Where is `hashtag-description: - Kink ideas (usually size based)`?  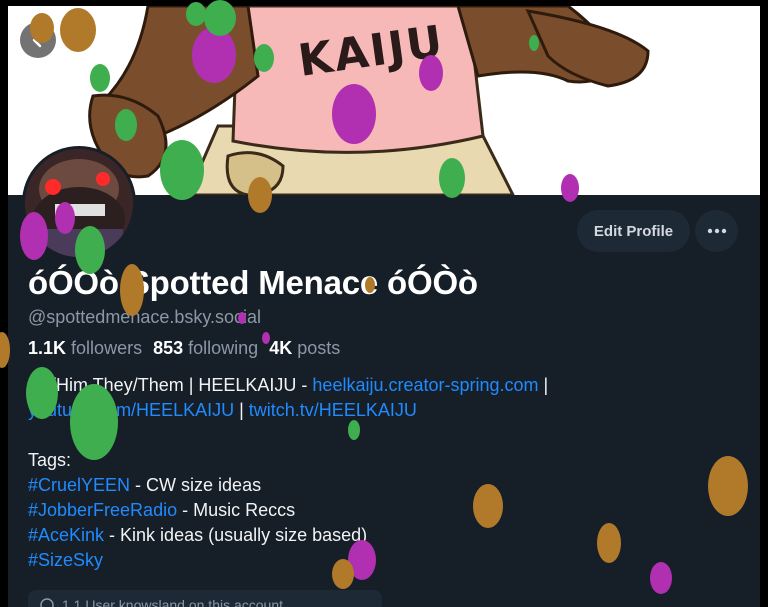
hashtag-description: - Kink ideas (usually size based) is located at coordinates (236, 535).